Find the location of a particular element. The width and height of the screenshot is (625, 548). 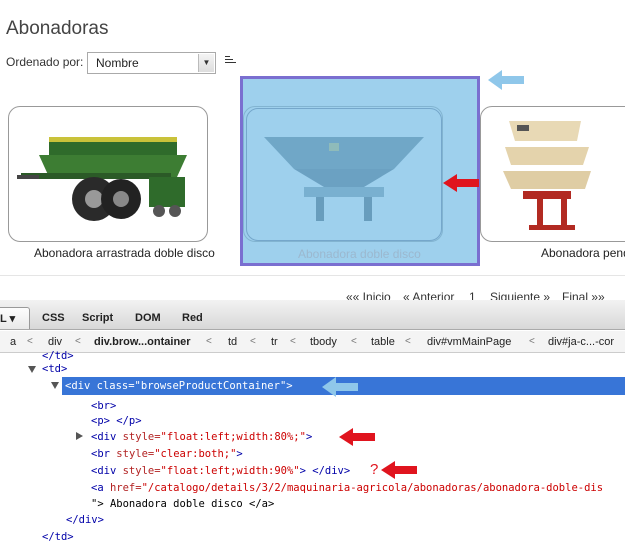

sort-direction-icon is located at coordinates (231, 61).